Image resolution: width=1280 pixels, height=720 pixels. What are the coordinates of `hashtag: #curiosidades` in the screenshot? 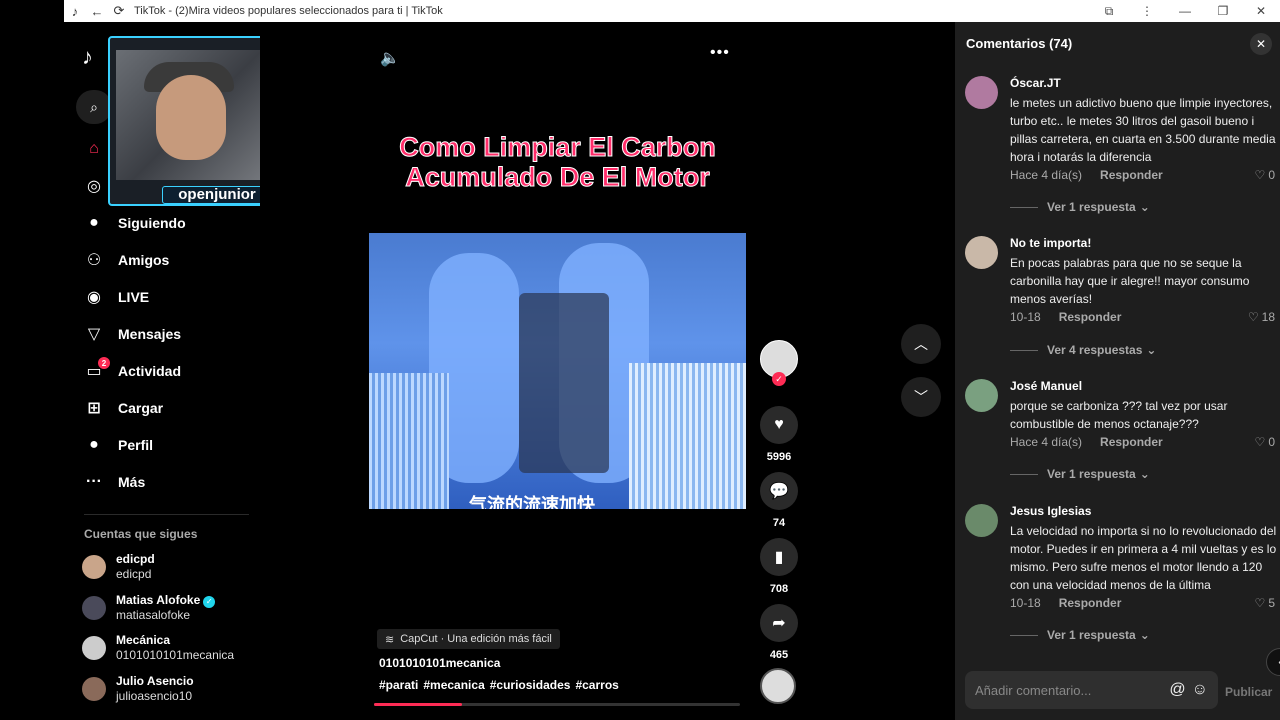 It's located at (530, 685).